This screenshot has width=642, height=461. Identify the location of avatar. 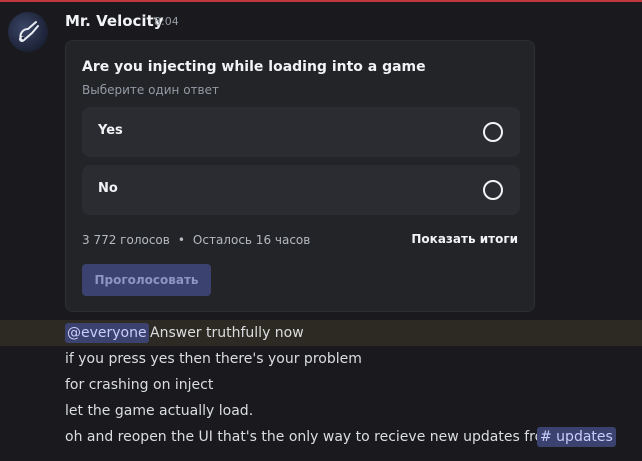
(28, 32).